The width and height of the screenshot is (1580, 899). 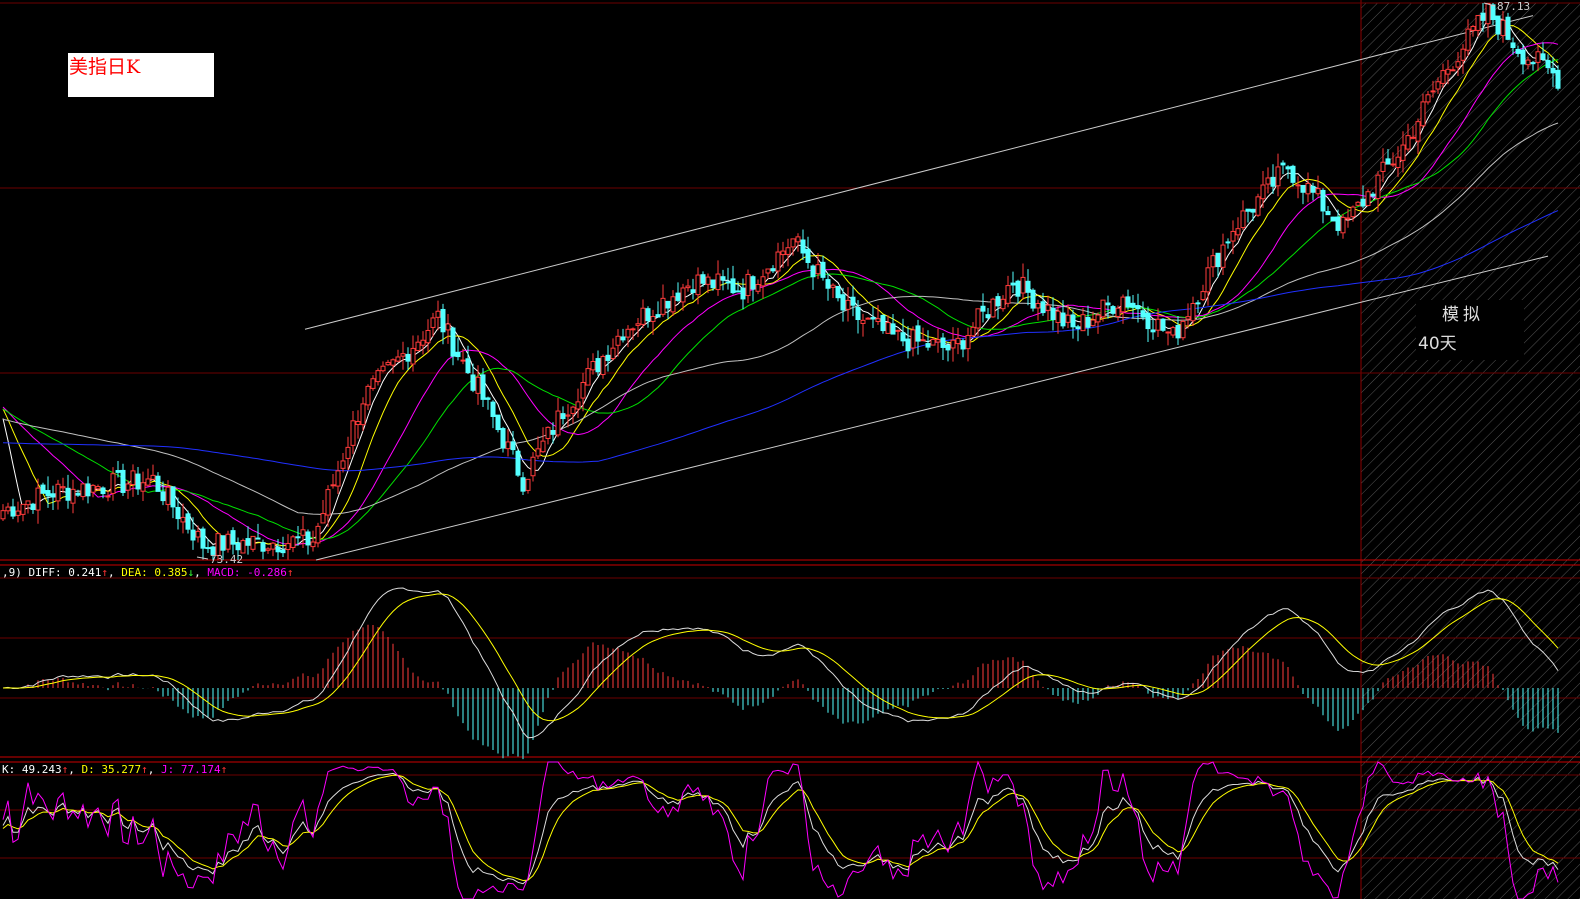 What do you see at coordinates (32, 769) in the screenshot?
I see `k-value: K: 49.243` at bounding box center [32, 769].